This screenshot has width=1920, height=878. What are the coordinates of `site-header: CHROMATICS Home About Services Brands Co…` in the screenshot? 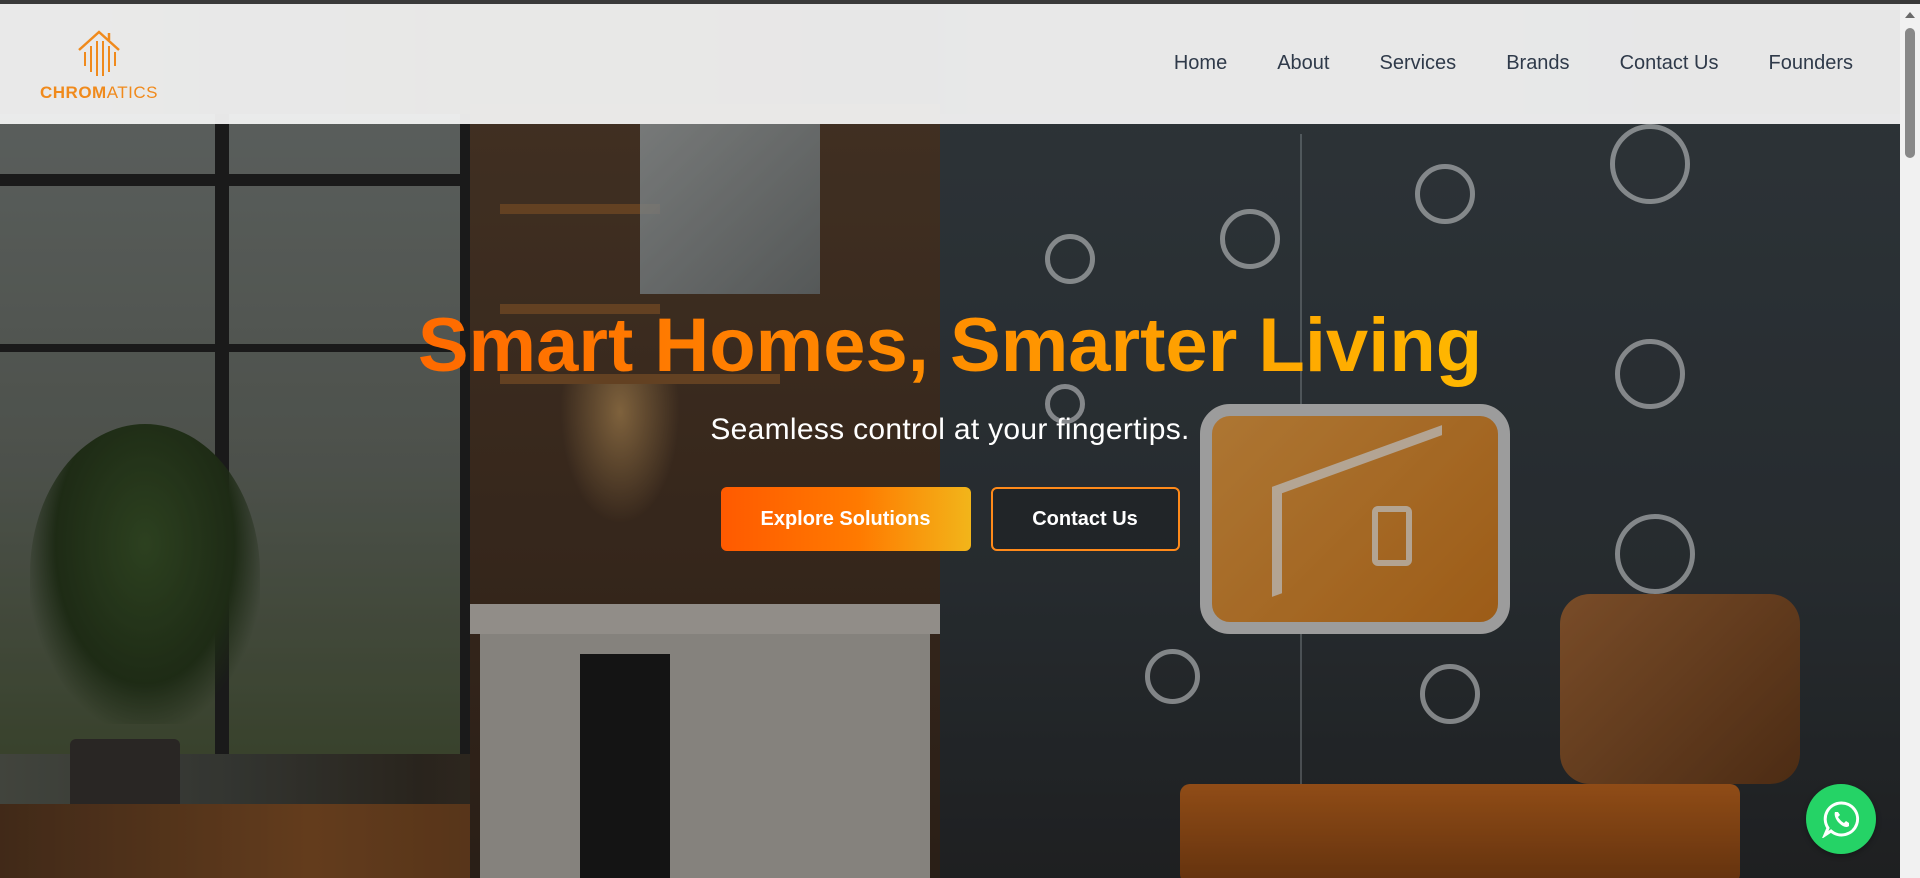 It's located at (950, 64).